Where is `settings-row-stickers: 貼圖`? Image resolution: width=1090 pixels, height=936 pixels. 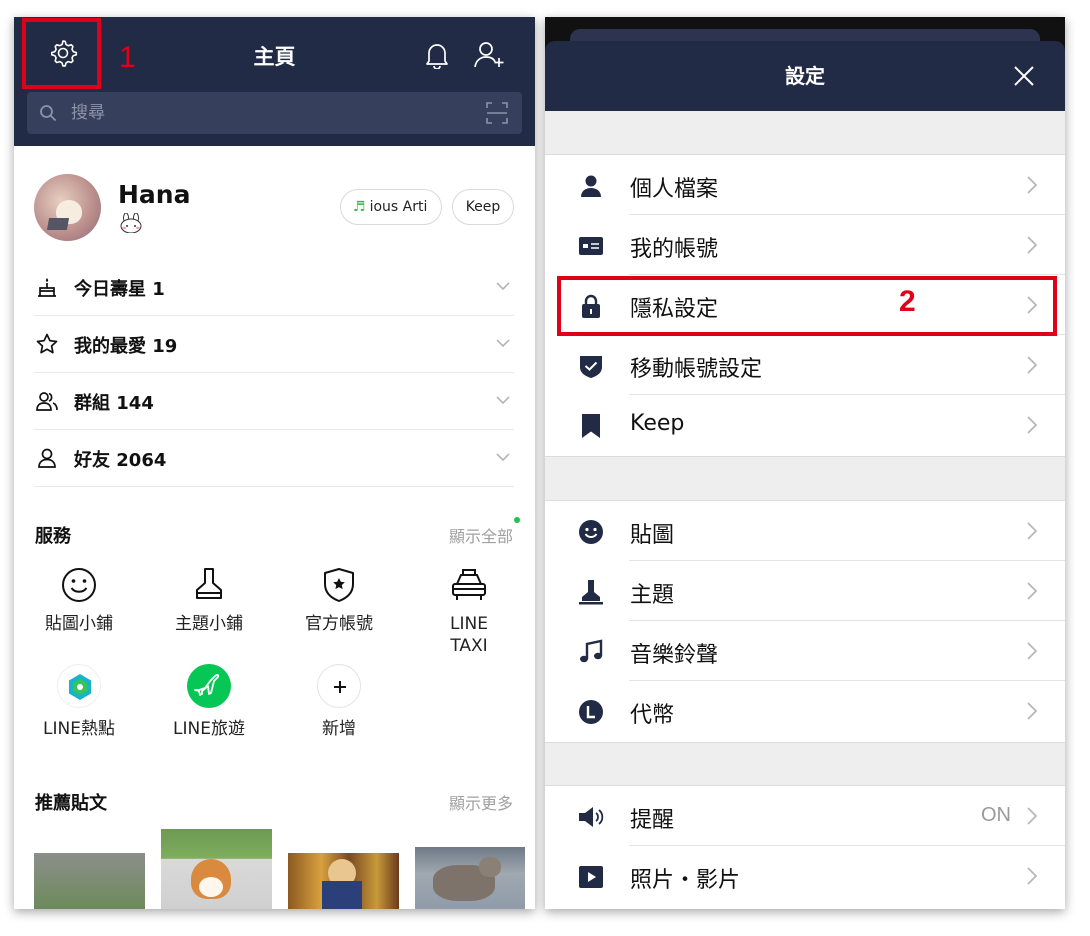
settings-row-stickers: 貼圖 is located at coordinates (805, 531).